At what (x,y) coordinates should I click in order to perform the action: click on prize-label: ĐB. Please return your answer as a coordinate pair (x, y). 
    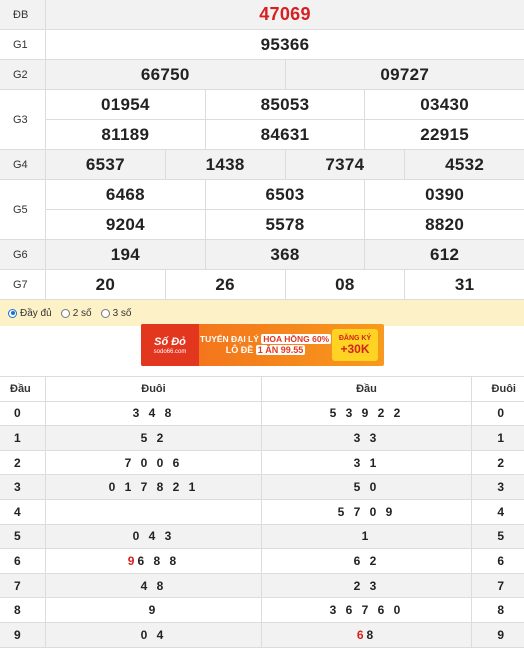
    Looking at the image, I should click on (23, 14).